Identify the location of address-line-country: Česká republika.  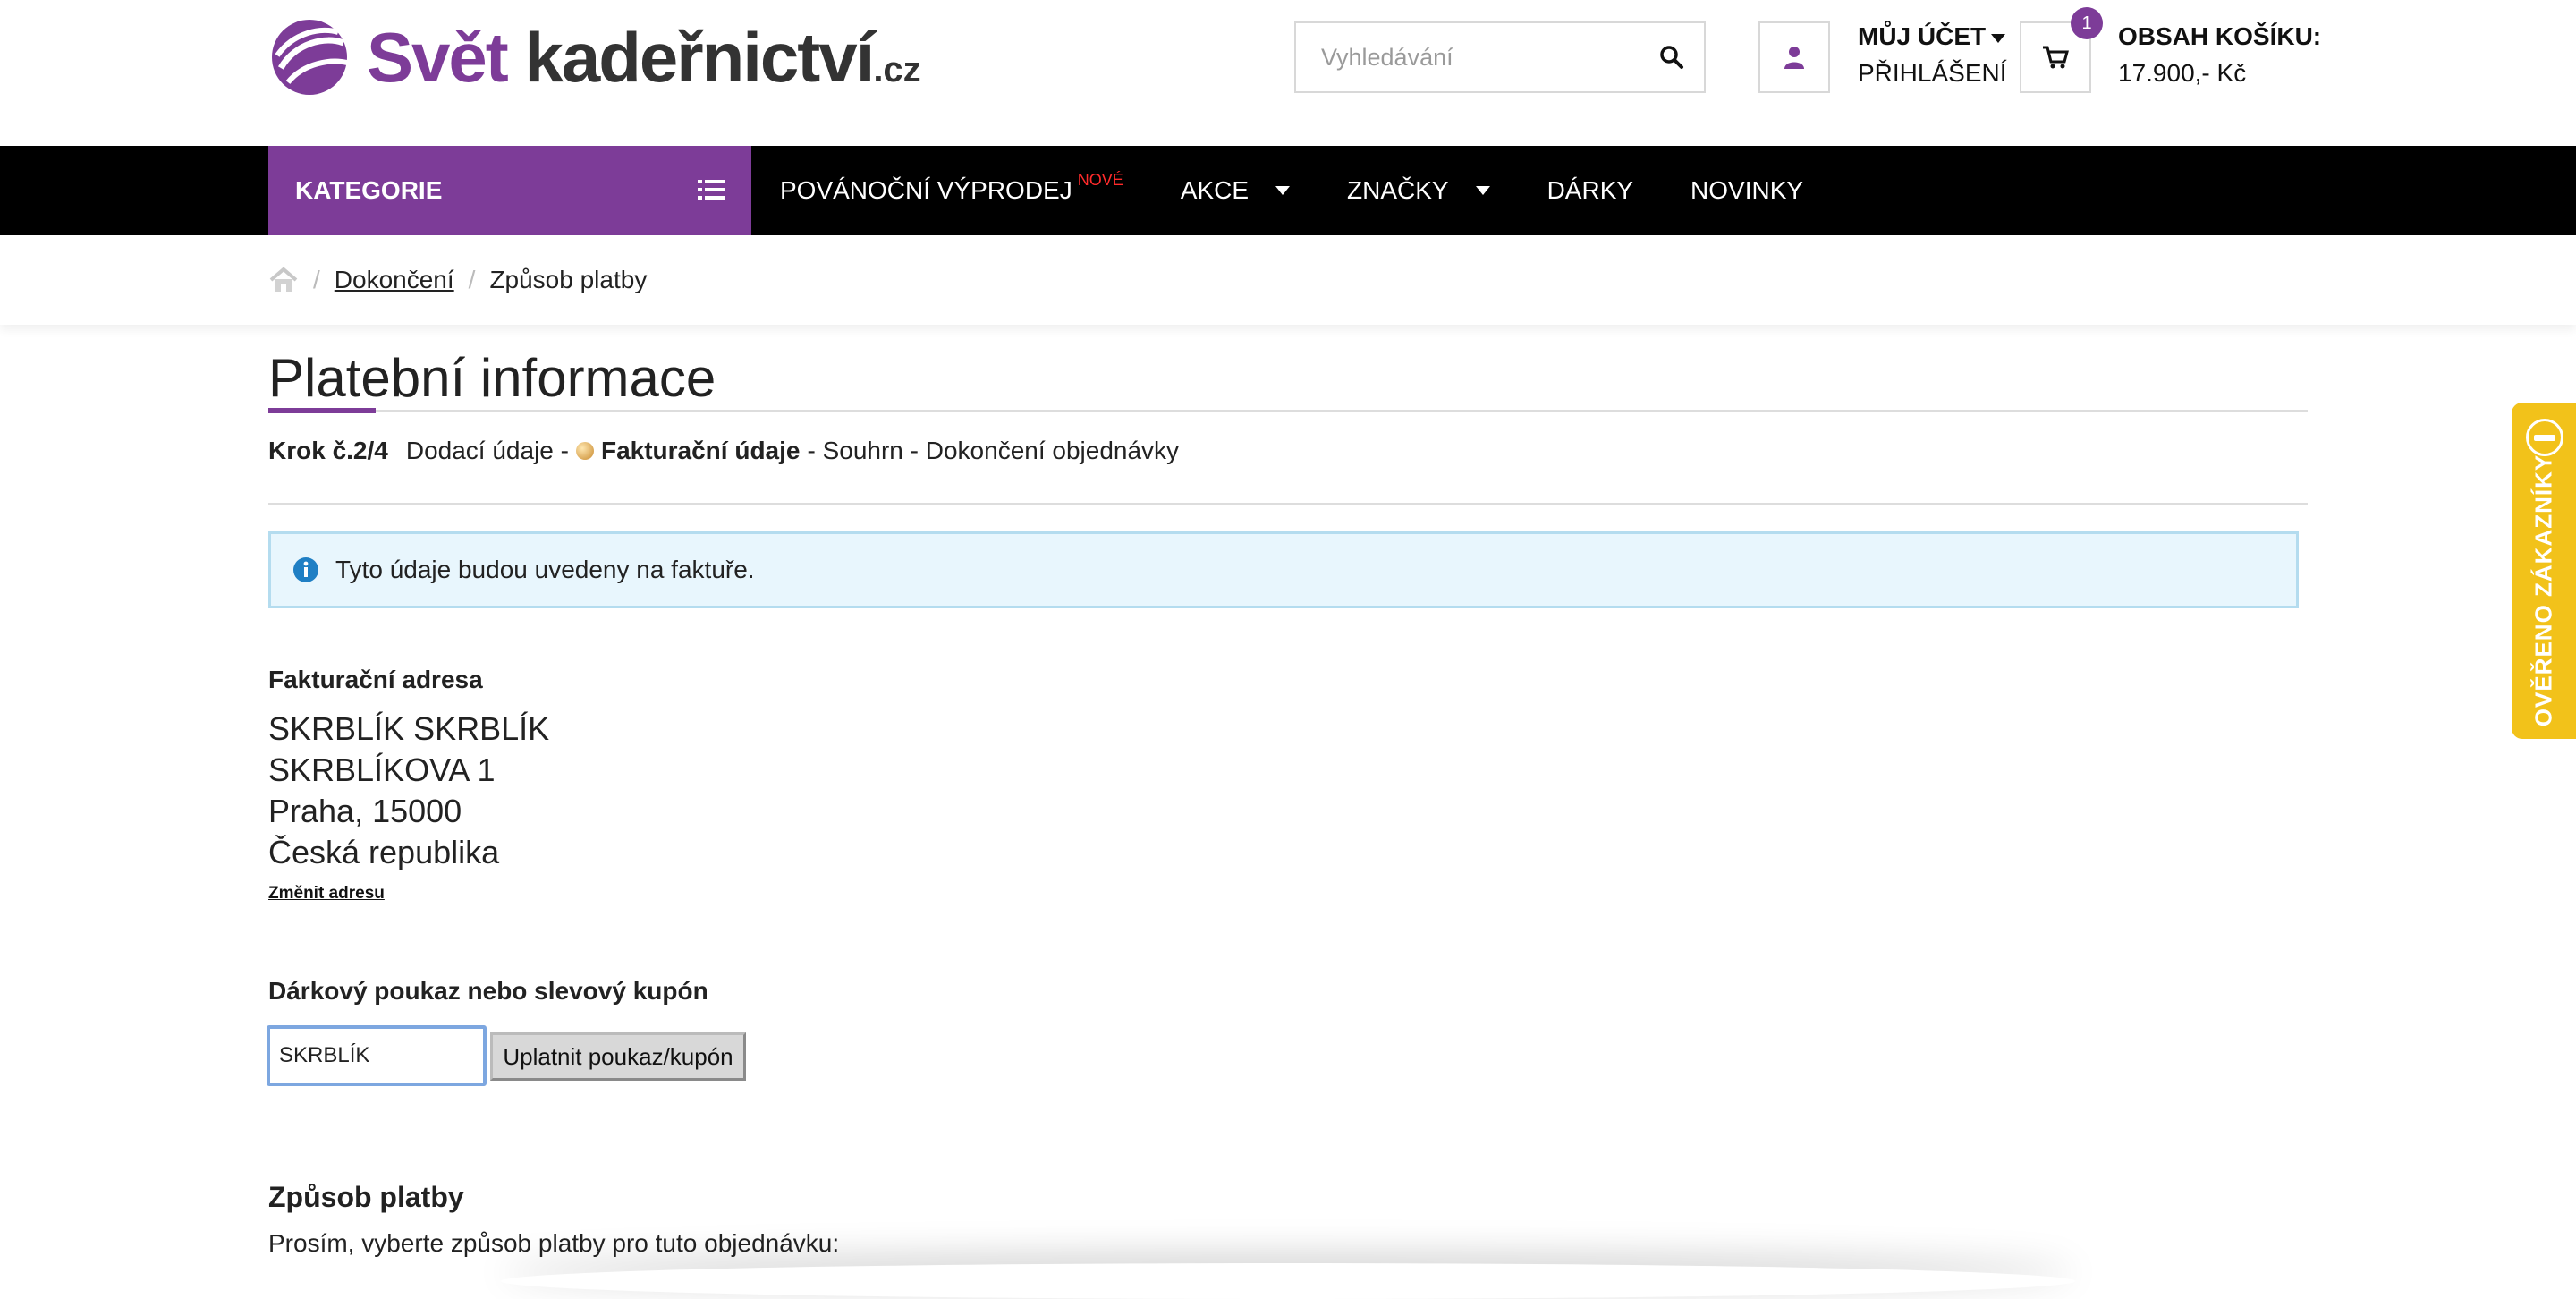
(384, 852).